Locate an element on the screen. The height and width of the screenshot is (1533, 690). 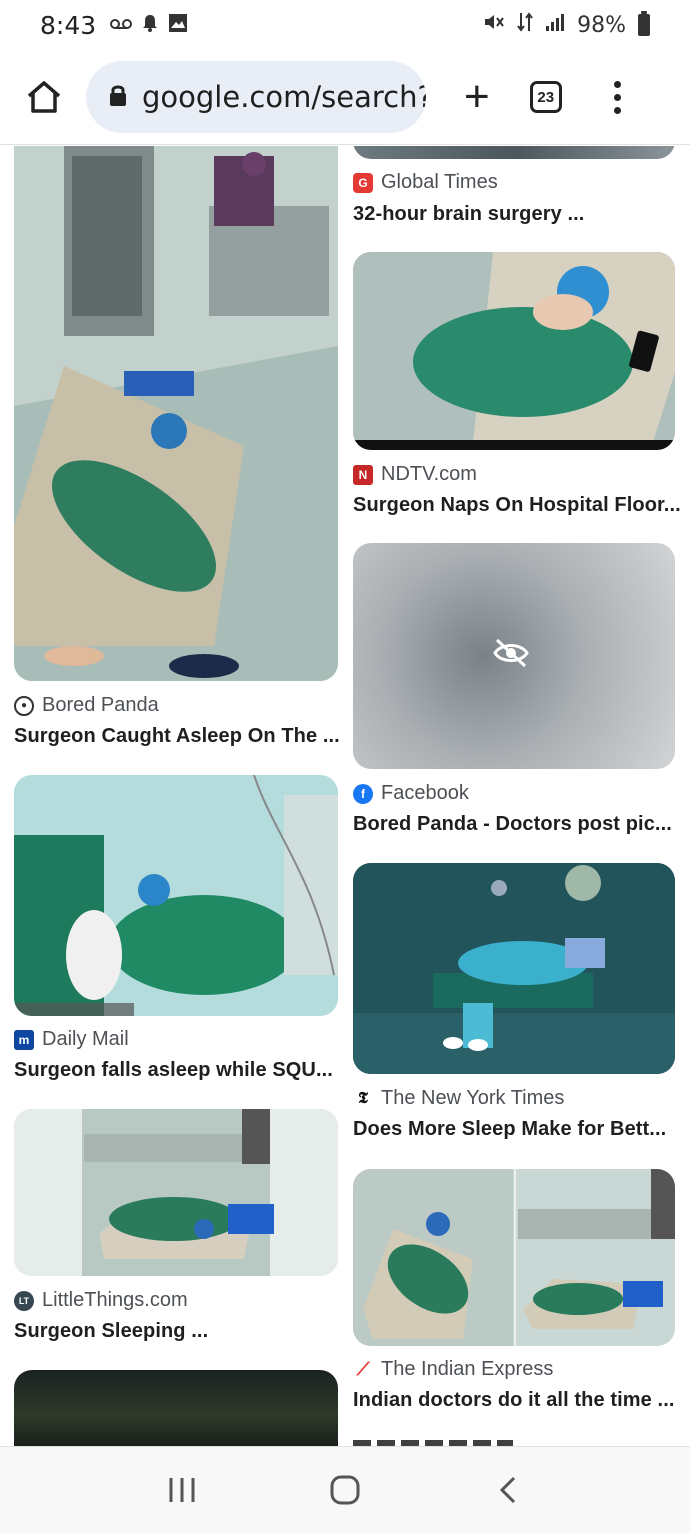
status-time: 8:43 is located at coordinates (68, 25).